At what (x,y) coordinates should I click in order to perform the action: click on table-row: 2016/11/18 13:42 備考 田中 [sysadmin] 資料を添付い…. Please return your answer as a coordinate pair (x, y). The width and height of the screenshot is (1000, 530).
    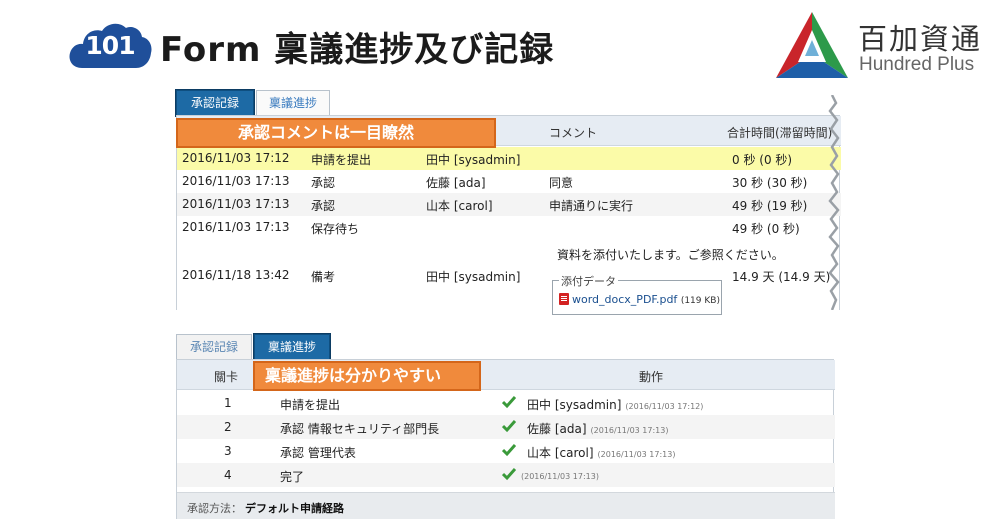
    Looking at the image, I should click on (509, 275).